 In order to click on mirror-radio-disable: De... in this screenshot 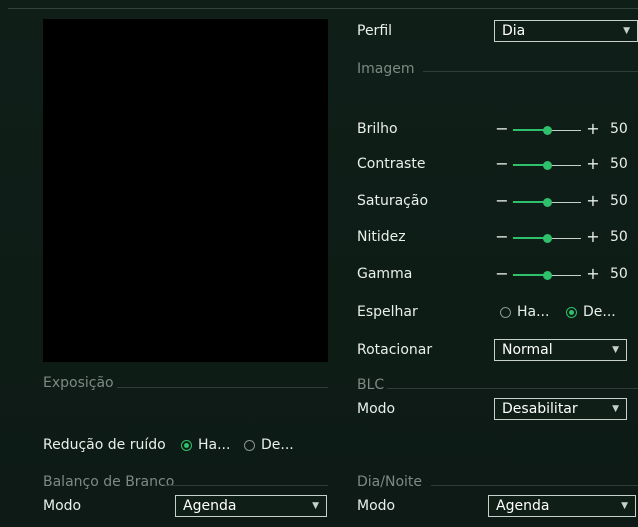, I will do `click(597, 313)`.